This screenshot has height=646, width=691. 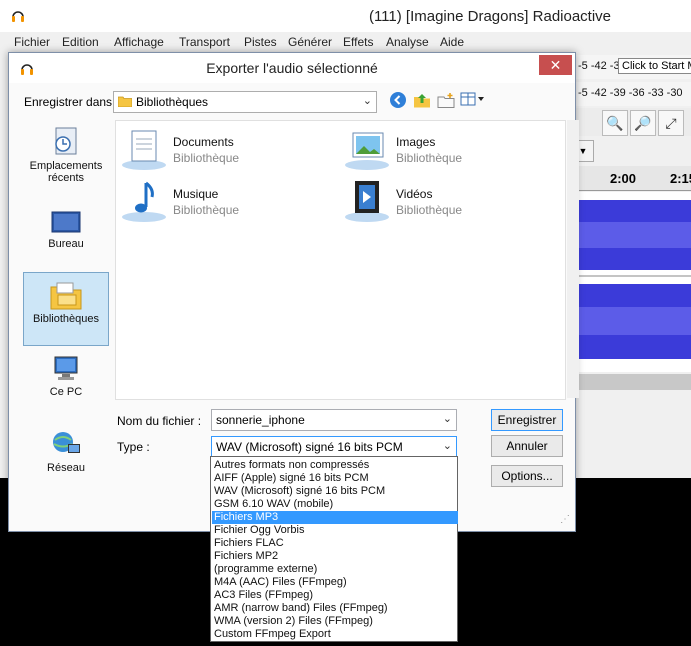 I want to click on menu-fichier: Fichier, so click(x=32, y=42).